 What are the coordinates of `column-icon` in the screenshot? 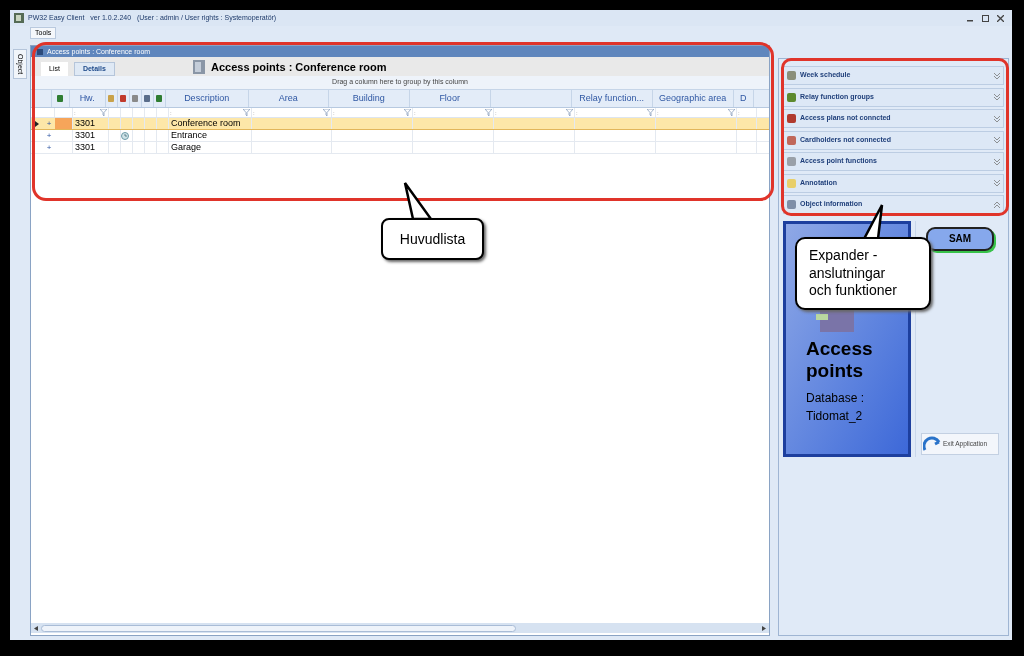 It's located at (60, 98).